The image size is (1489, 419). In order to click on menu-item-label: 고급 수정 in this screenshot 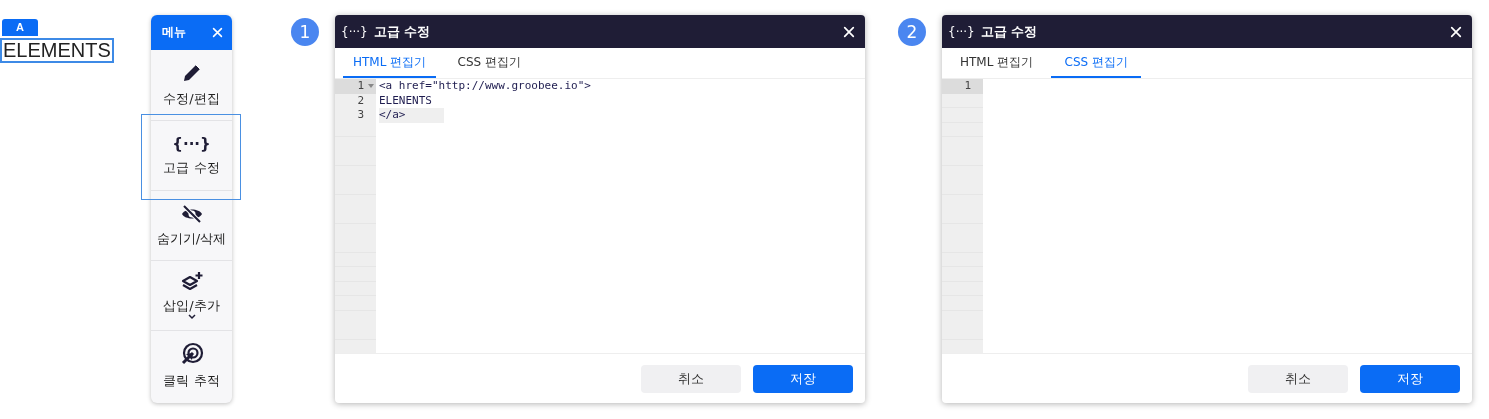, I will do `click(191, 167)`.